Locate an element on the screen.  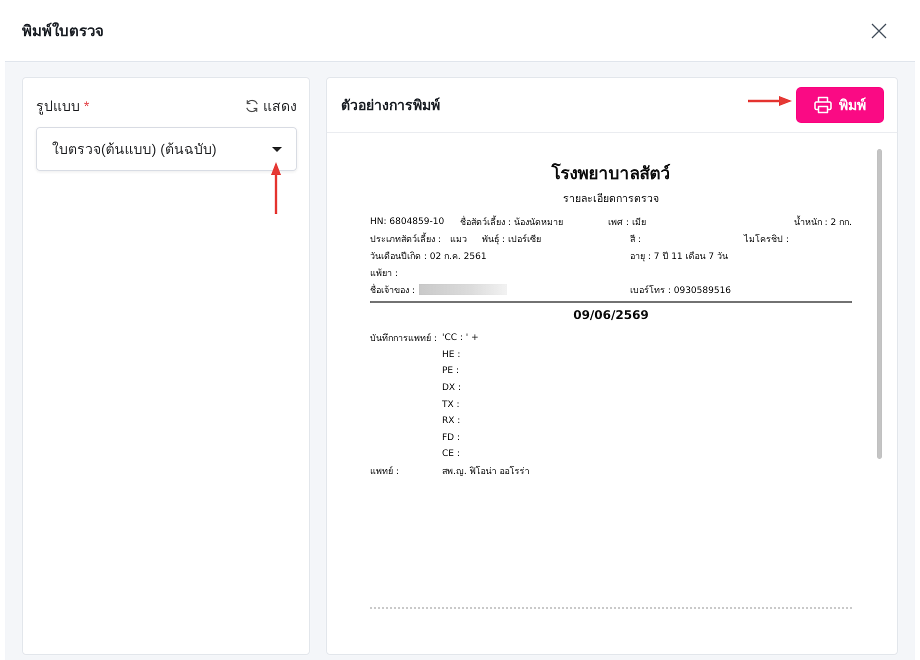
print-button: พิมพ์ is located at coordinates (840, 105).